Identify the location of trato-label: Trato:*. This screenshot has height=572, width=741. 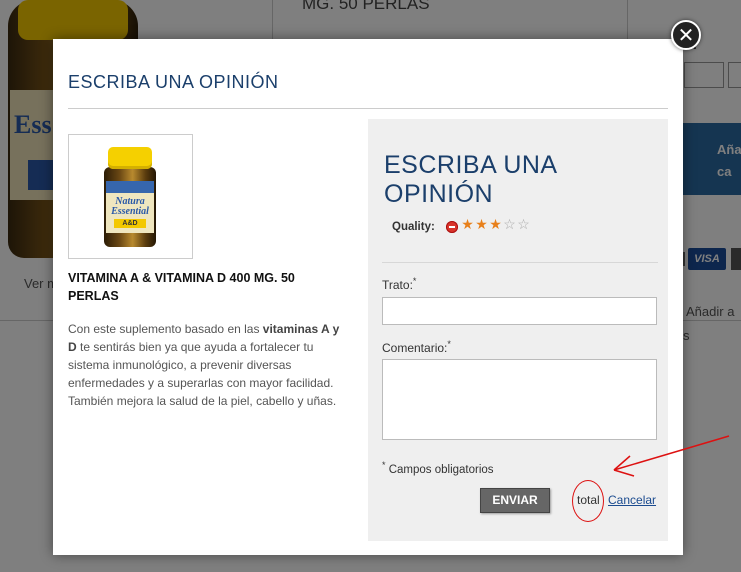
(399, 284).